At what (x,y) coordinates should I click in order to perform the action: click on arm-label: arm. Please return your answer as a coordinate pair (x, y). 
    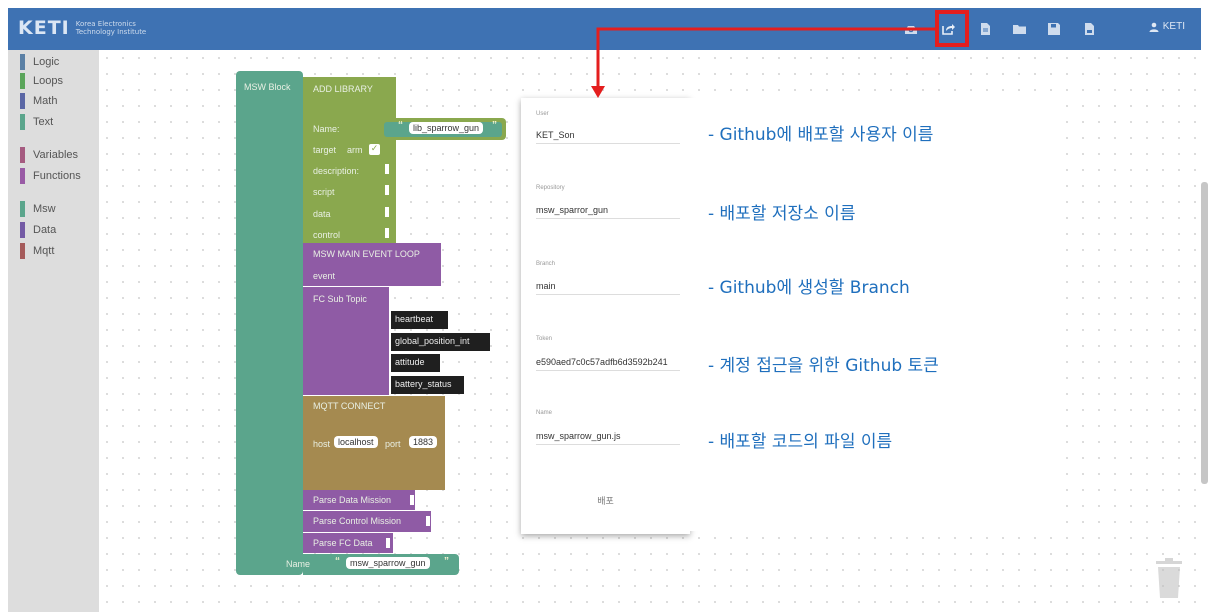
    Looking at the image, I should click on (355, 150).